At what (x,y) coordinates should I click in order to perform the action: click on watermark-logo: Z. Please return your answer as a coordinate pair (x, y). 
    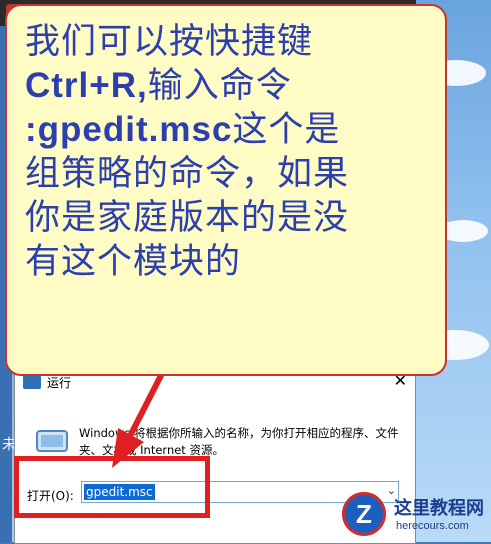
    Looking at the image, I should click on (364, 514).